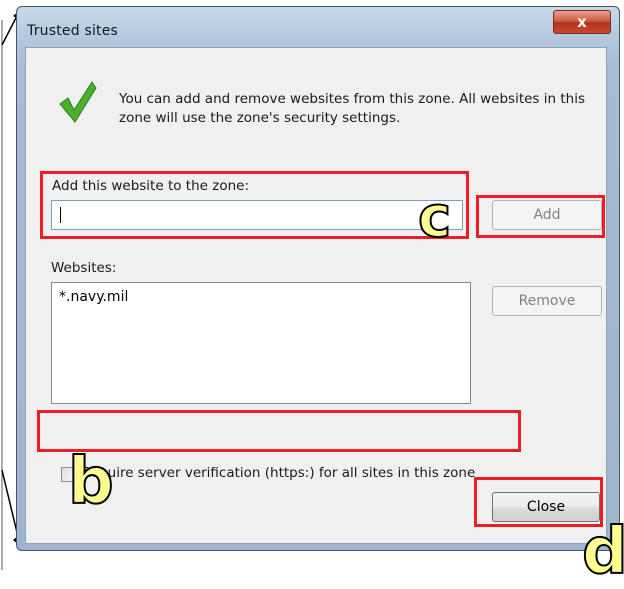 Image resolution: width=624 pixels, height=589 pixels. I want to click on websites-list: *.navy.mil, so click(261, 343).